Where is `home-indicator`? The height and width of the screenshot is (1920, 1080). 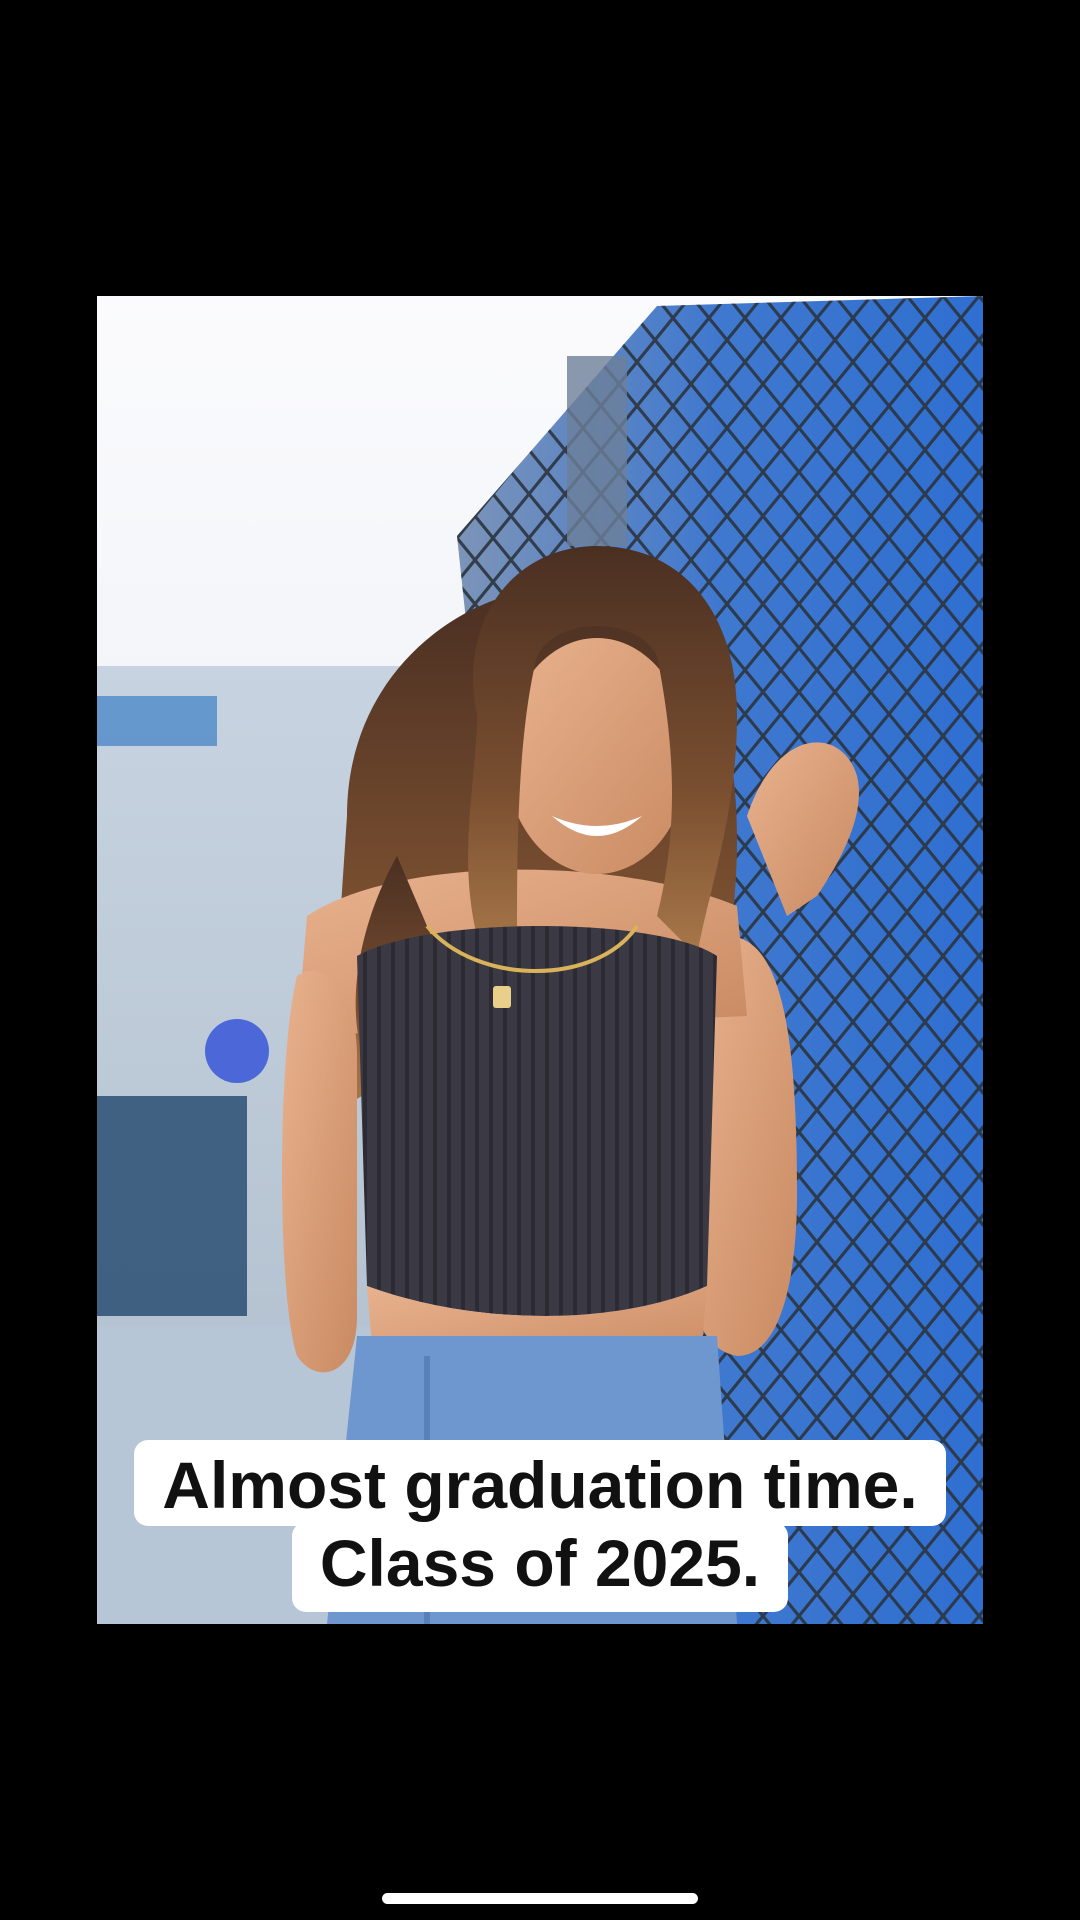 home-indicator is located at coordinates (540, 1898).